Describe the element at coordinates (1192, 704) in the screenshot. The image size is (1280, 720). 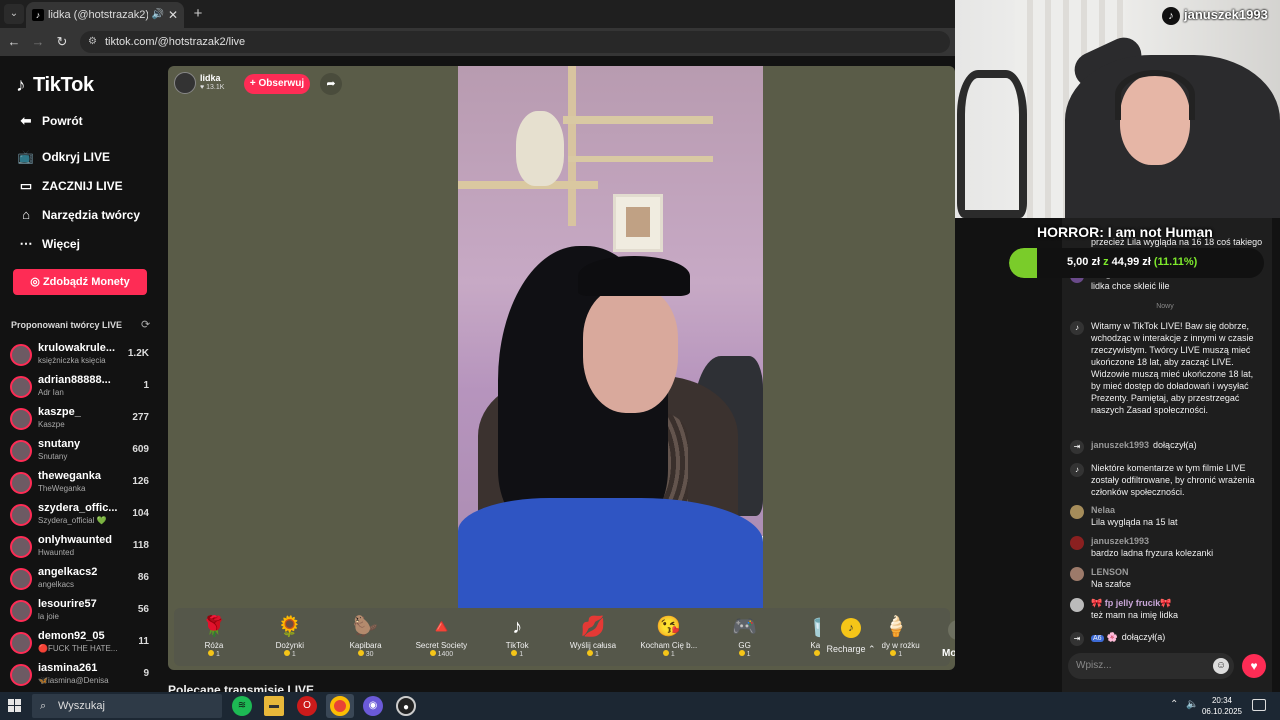
I see `volume-icon: 🔈` at that location.